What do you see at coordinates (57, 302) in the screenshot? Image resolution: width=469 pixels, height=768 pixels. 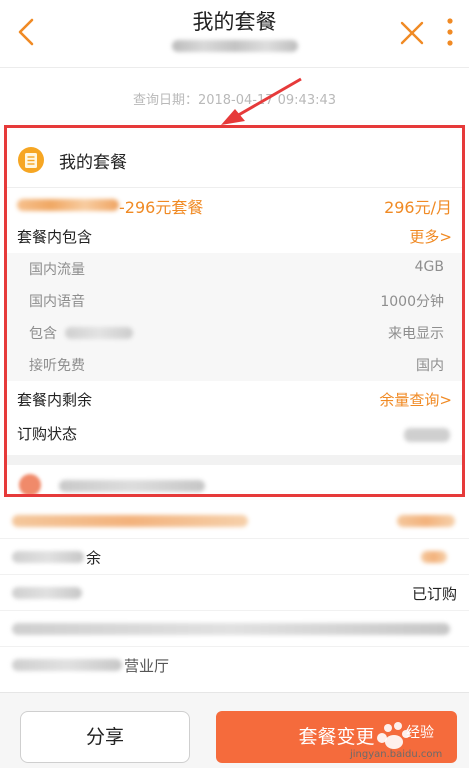 I see `detail-label: 国内语音` at bounding box center [57, 302].